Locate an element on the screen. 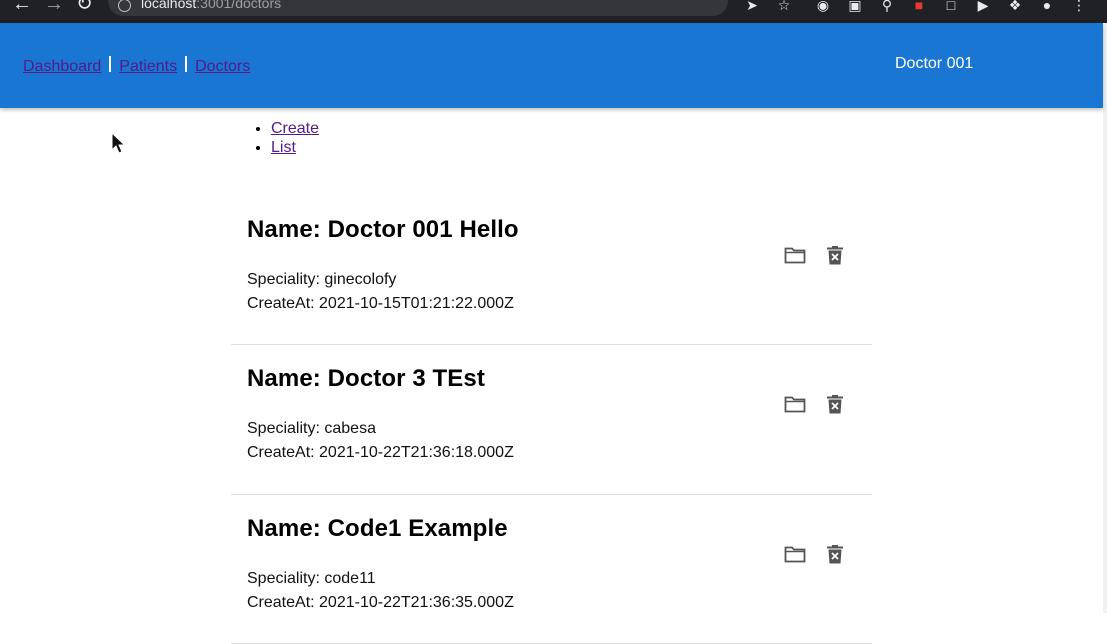 The image size is (1107, 644). nav-link-dashboard: Dashboard is located at coordinates (62, 66).